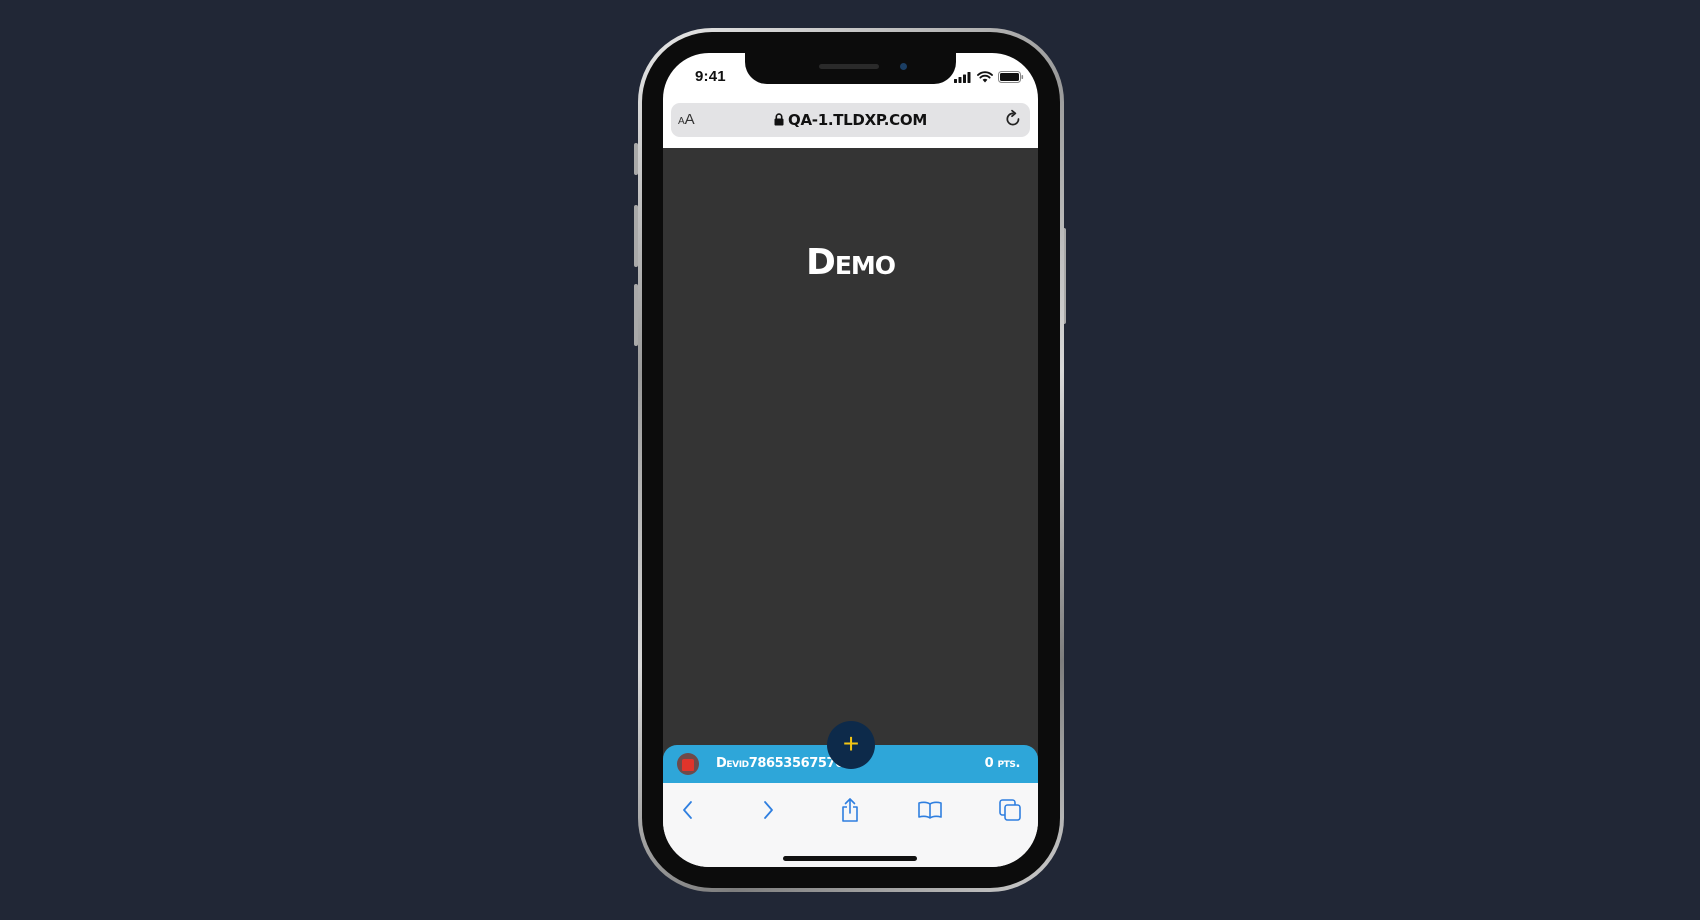 This screenshot has height=920, width=1700. I want to click on reload-icon, so click(1013, 121).